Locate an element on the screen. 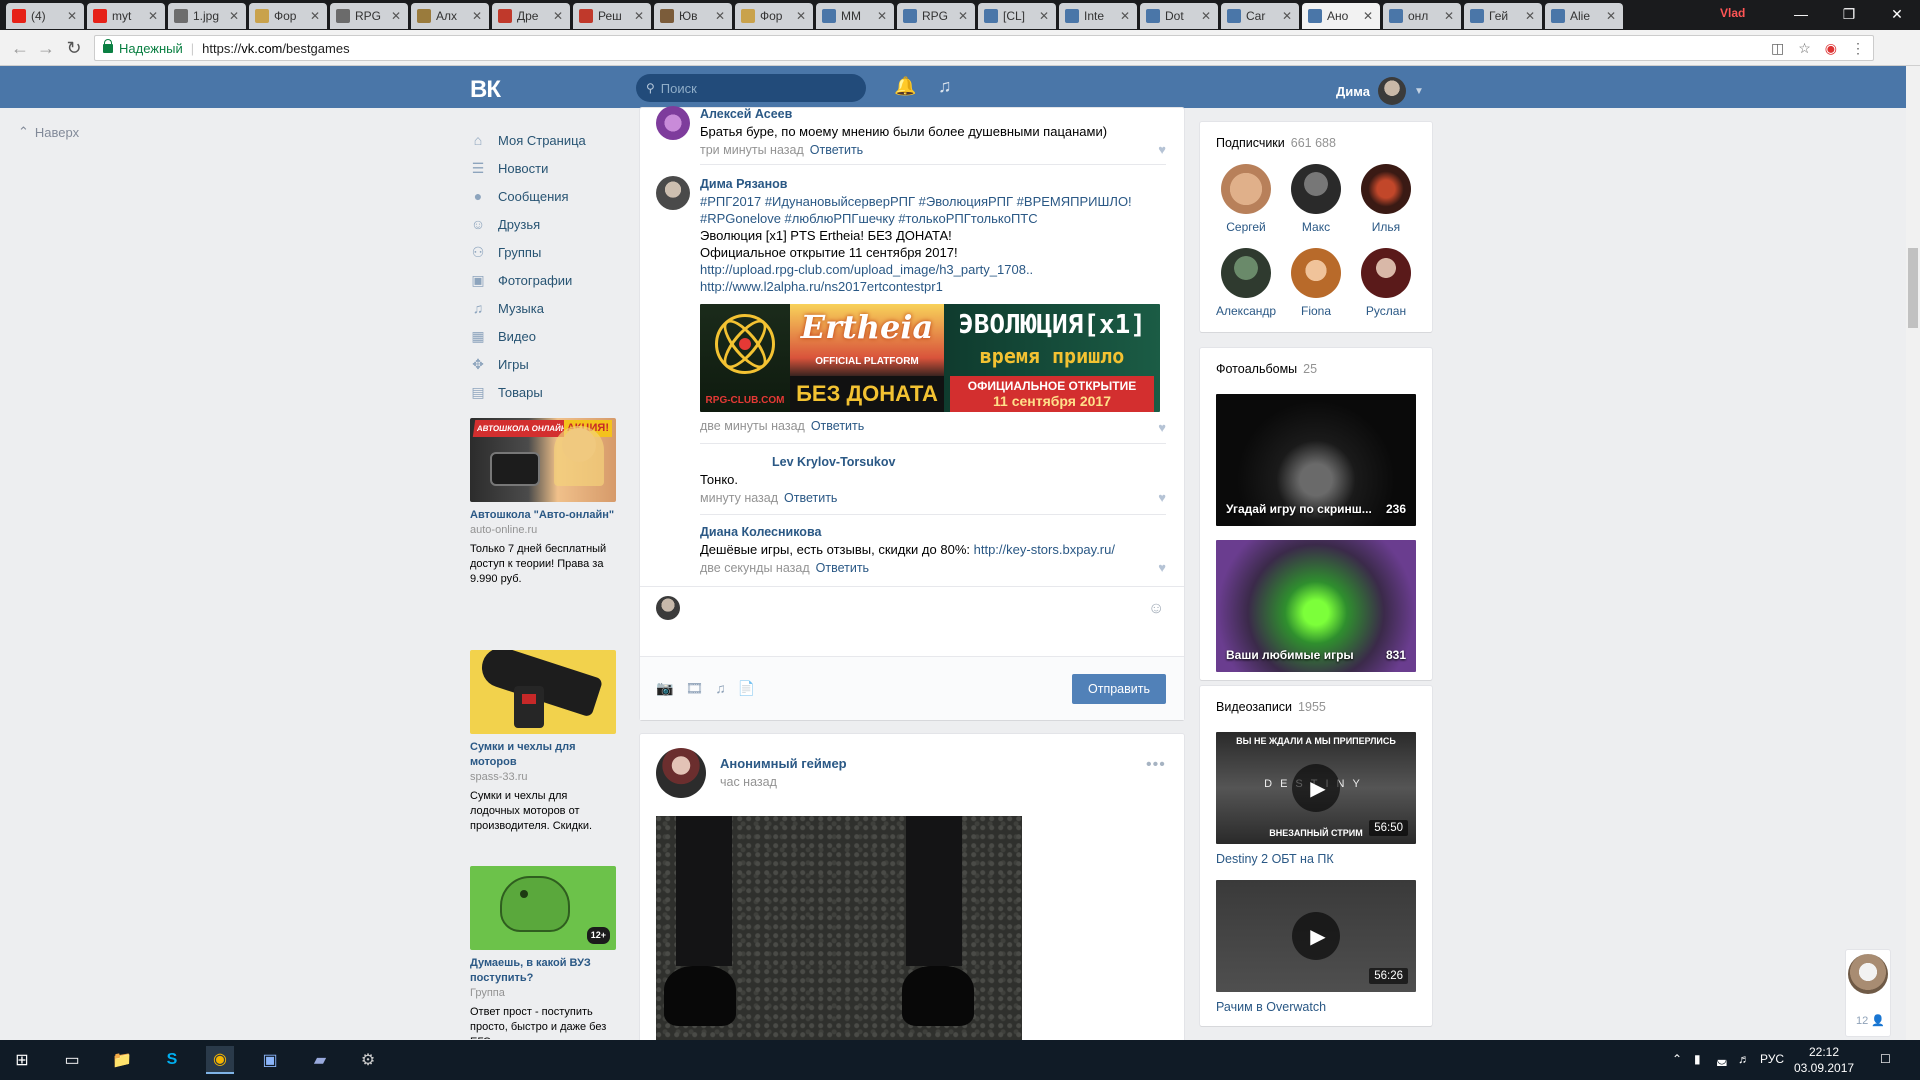 Image resolution: width=1920 pixels, height=1080 pixels. browser-tab: Юв ✕ is located at coordinates (693, 16).